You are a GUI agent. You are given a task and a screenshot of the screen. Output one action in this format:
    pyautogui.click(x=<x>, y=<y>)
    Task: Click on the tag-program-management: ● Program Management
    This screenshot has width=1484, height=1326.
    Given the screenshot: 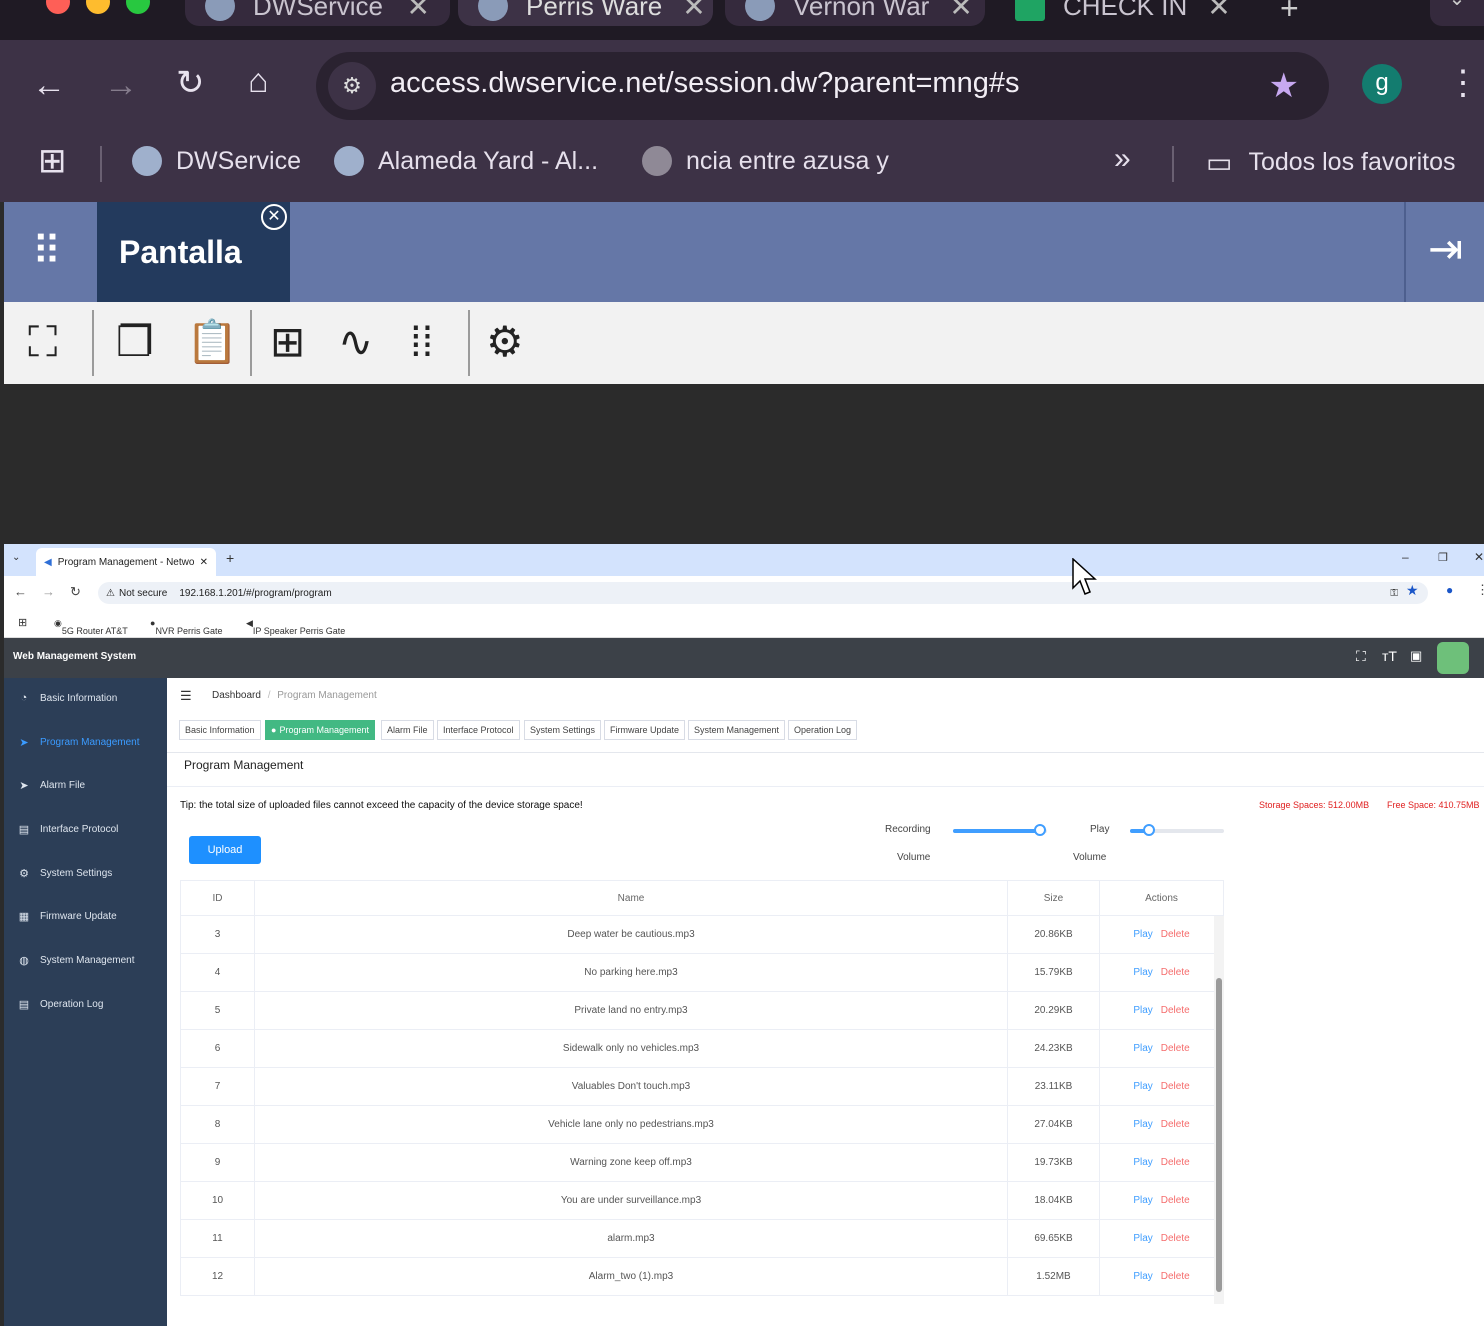 What is the action you would take?
    pyautogui.click(x=320, y=730)
    